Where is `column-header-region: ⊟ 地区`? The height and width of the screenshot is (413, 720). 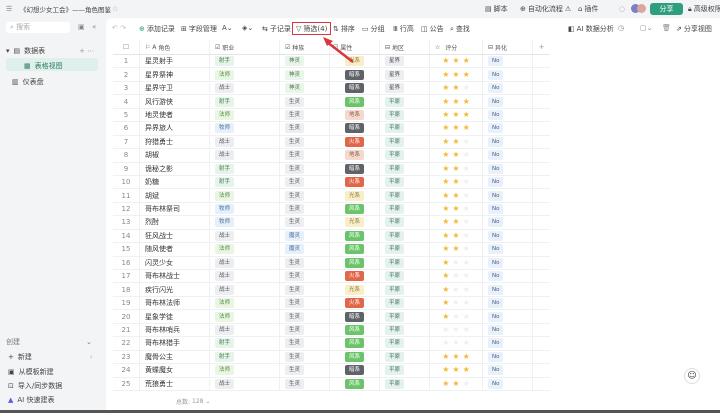
column-header-region: ⊟ 地区 is located at coordinates (405, 47).